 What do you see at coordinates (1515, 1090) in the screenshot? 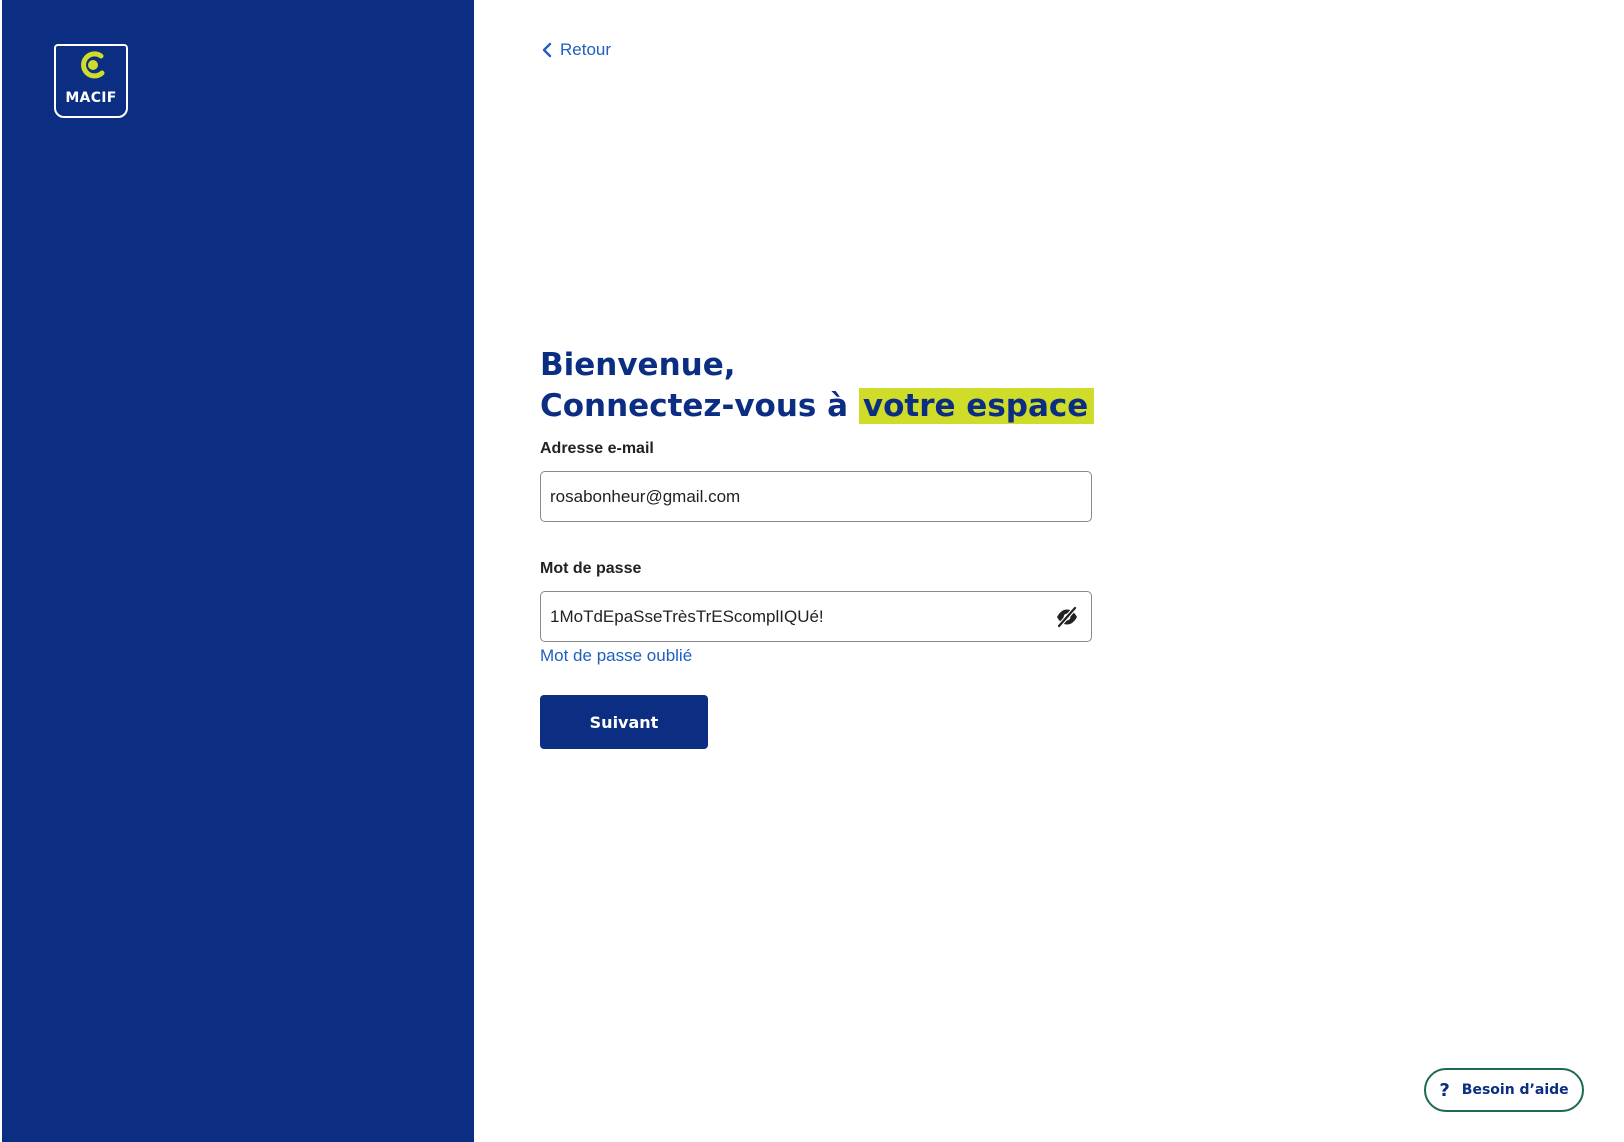
I see `help-label: Besoin d’aide` at bounding box center [1515, 1090].